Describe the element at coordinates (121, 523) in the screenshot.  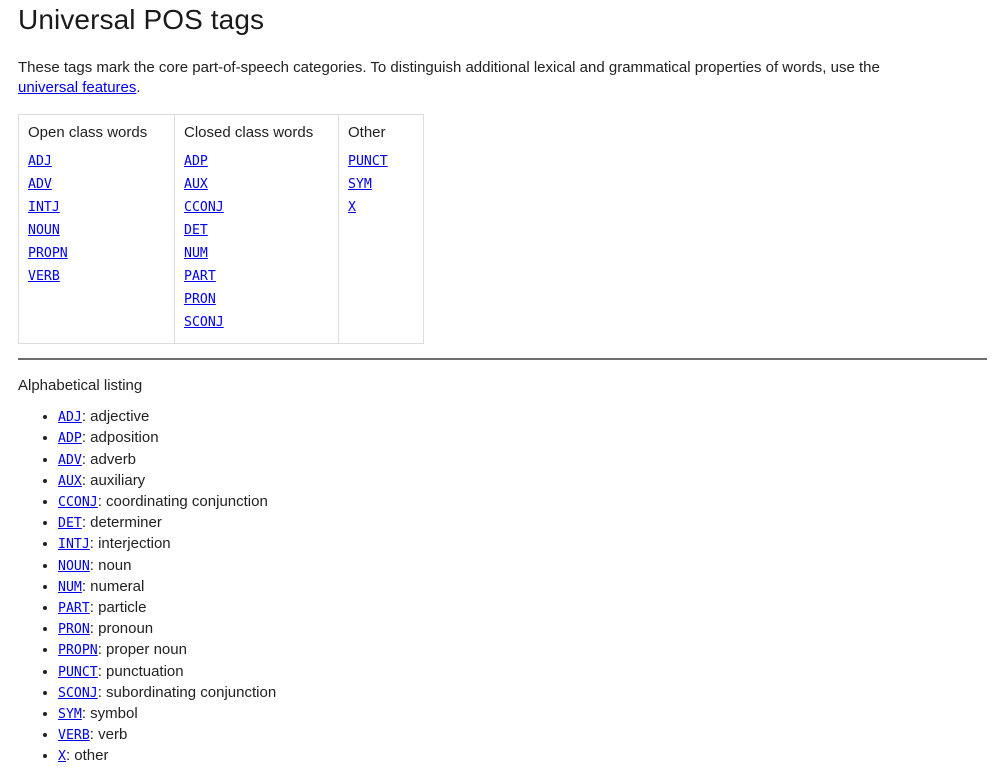
I see `tag-description: : determiner` at that location.